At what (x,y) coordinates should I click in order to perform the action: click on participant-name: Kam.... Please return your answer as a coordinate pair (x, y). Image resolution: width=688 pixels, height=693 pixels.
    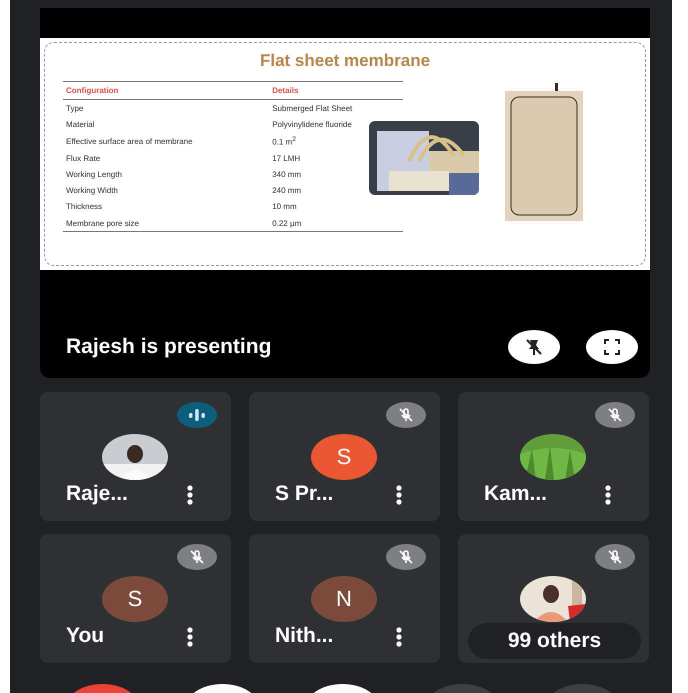
    Looking at the image, I should click on (516, 494).